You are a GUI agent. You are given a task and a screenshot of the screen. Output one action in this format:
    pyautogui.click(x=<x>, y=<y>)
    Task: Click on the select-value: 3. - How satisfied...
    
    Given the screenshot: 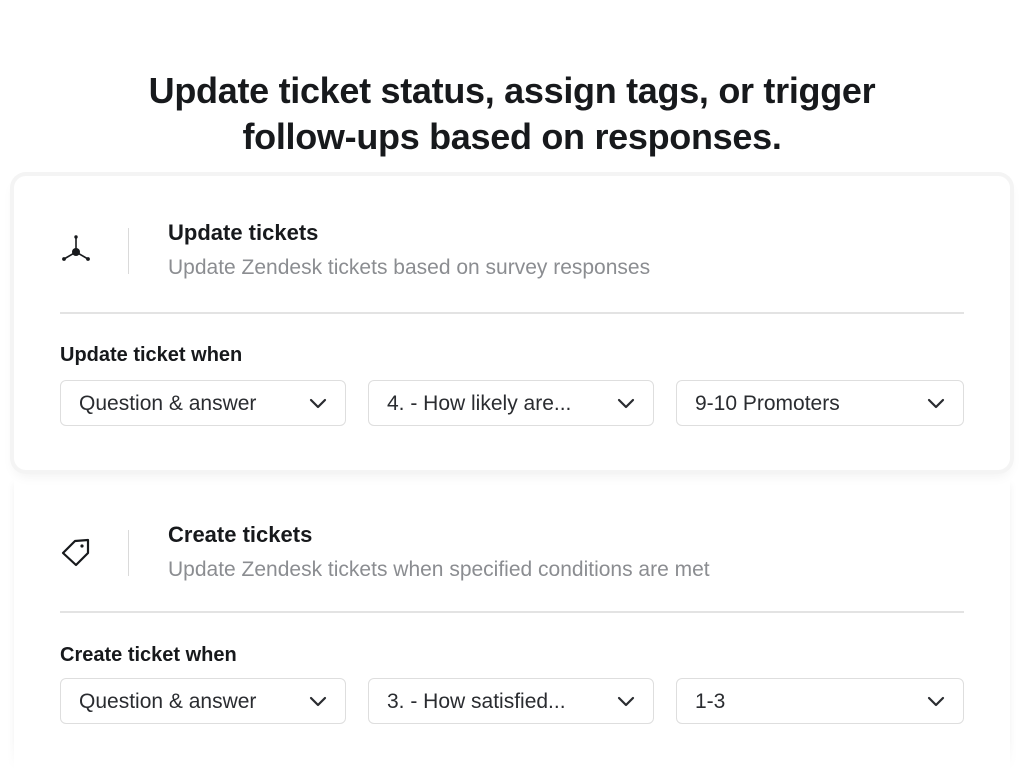 What is the action you would take?
    pyautogui.click(x=476, y=701)
    